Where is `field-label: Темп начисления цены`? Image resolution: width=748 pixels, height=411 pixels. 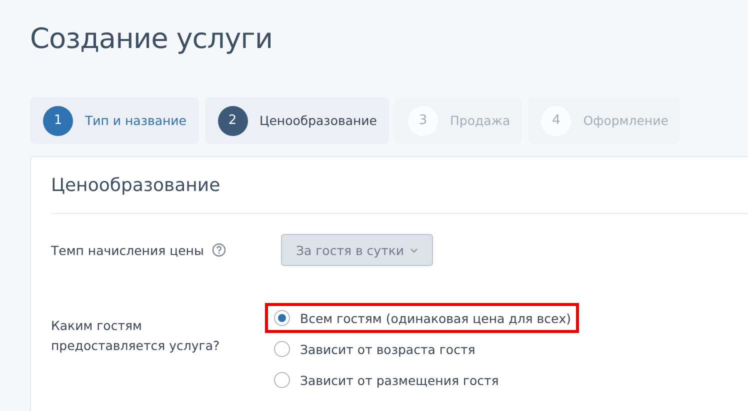
field-label: Темп начисления цены is located at coordinates (127, 250).